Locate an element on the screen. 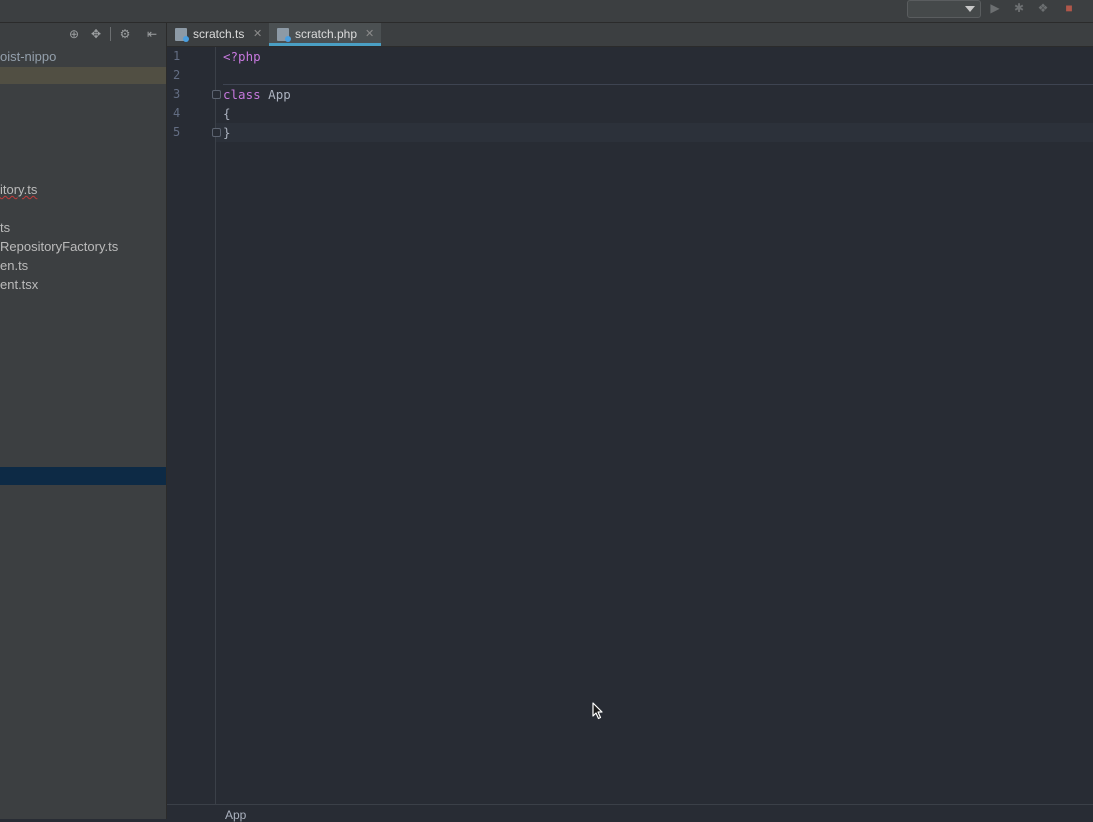 The height and width of the screenshot is (822, 1093). collapse-icon: ✥ is located at coordinates (96, 34).